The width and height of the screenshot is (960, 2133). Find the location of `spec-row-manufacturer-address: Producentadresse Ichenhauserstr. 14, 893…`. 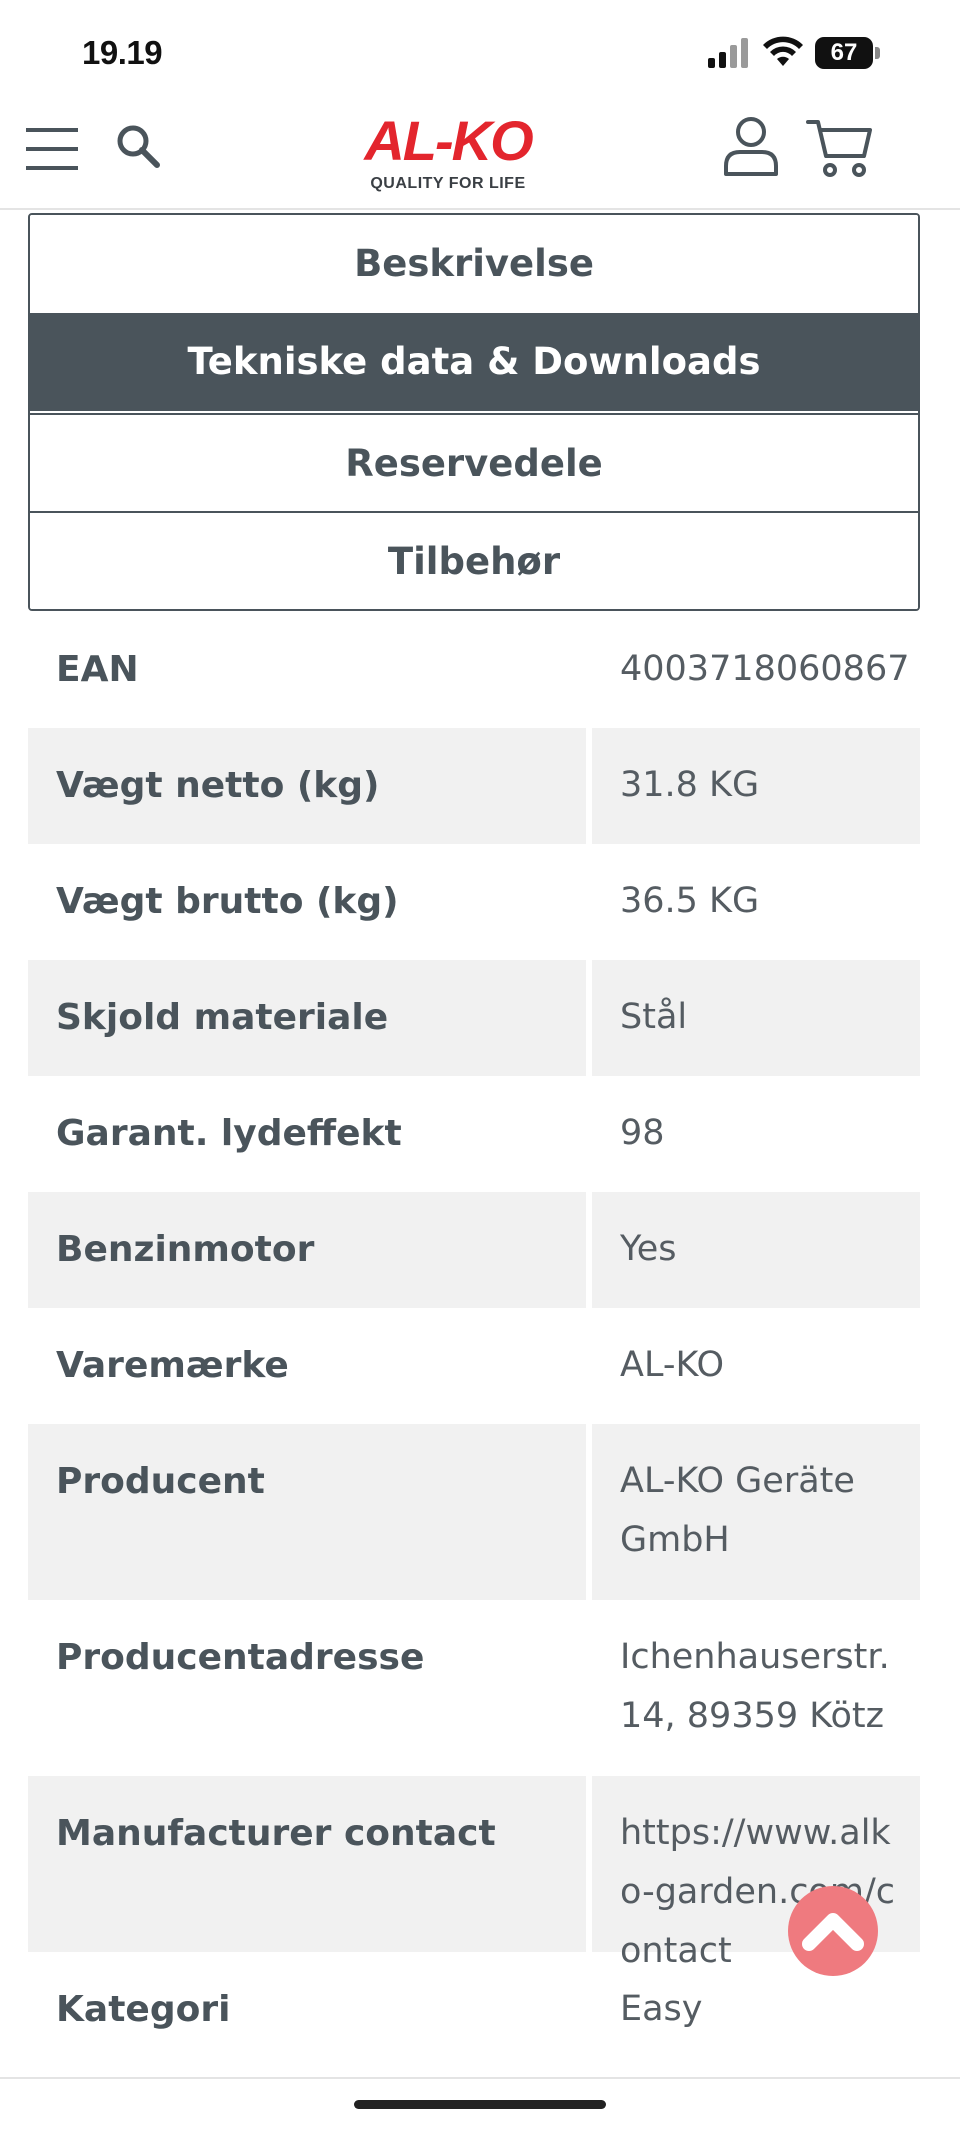

spec-row-manufacturer-address: Producentadresse Ichenhauserstr. 14, 893… is located at coordinates (474, 1688).